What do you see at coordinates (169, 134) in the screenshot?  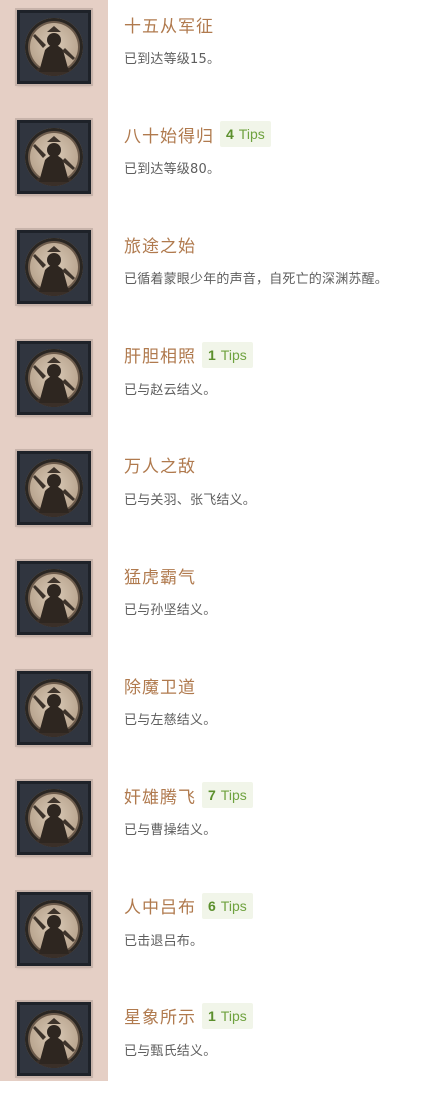 I see `achievement-title: 八十始得归` at bounding box center [169, 134].